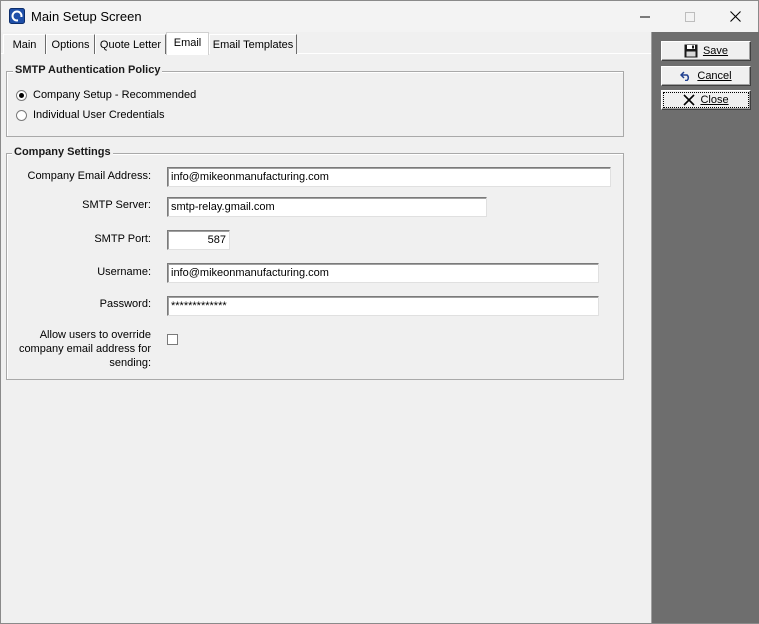  I want to click on smtp-server-label: SMTP Server:, so click(116, 205).